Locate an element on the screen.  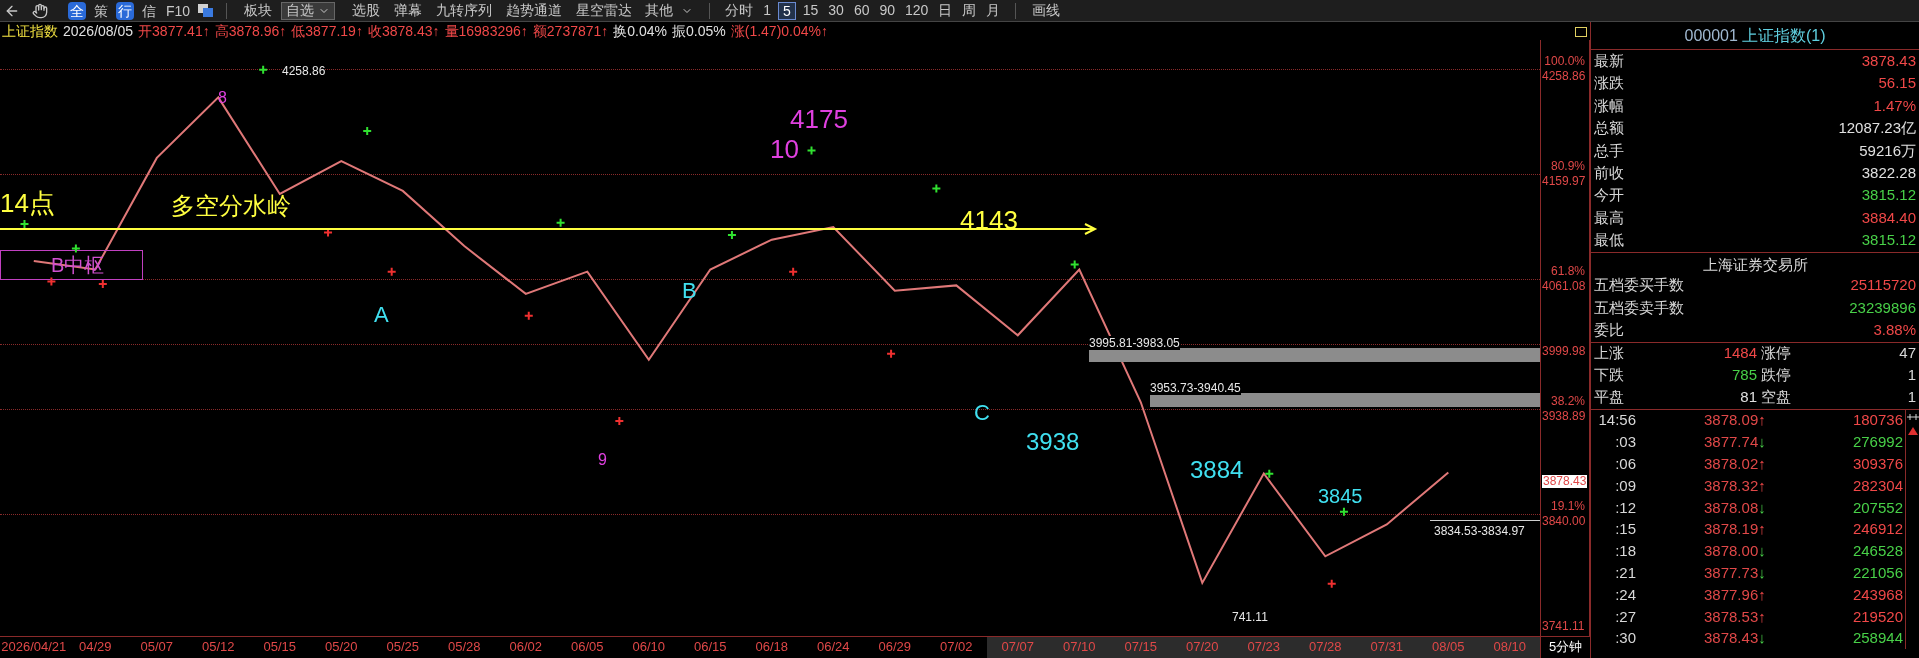
toolbar-tab: 行 is located at coordinates (125, 10).